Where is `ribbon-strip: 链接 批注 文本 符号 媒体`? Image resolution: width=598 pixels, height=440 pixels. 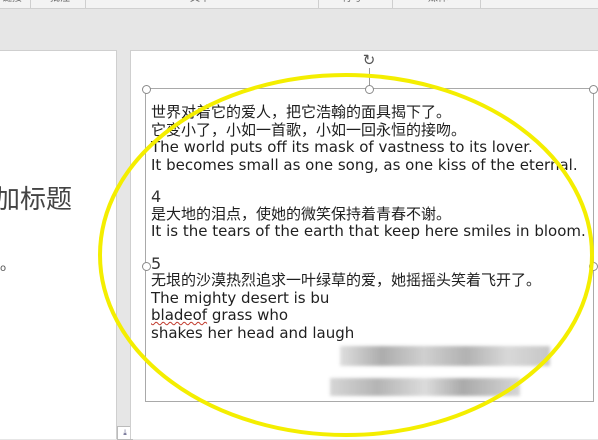 ribbon-strip: 链接 批注 文本 符号 媒体 is located at coordinates (299, 4).